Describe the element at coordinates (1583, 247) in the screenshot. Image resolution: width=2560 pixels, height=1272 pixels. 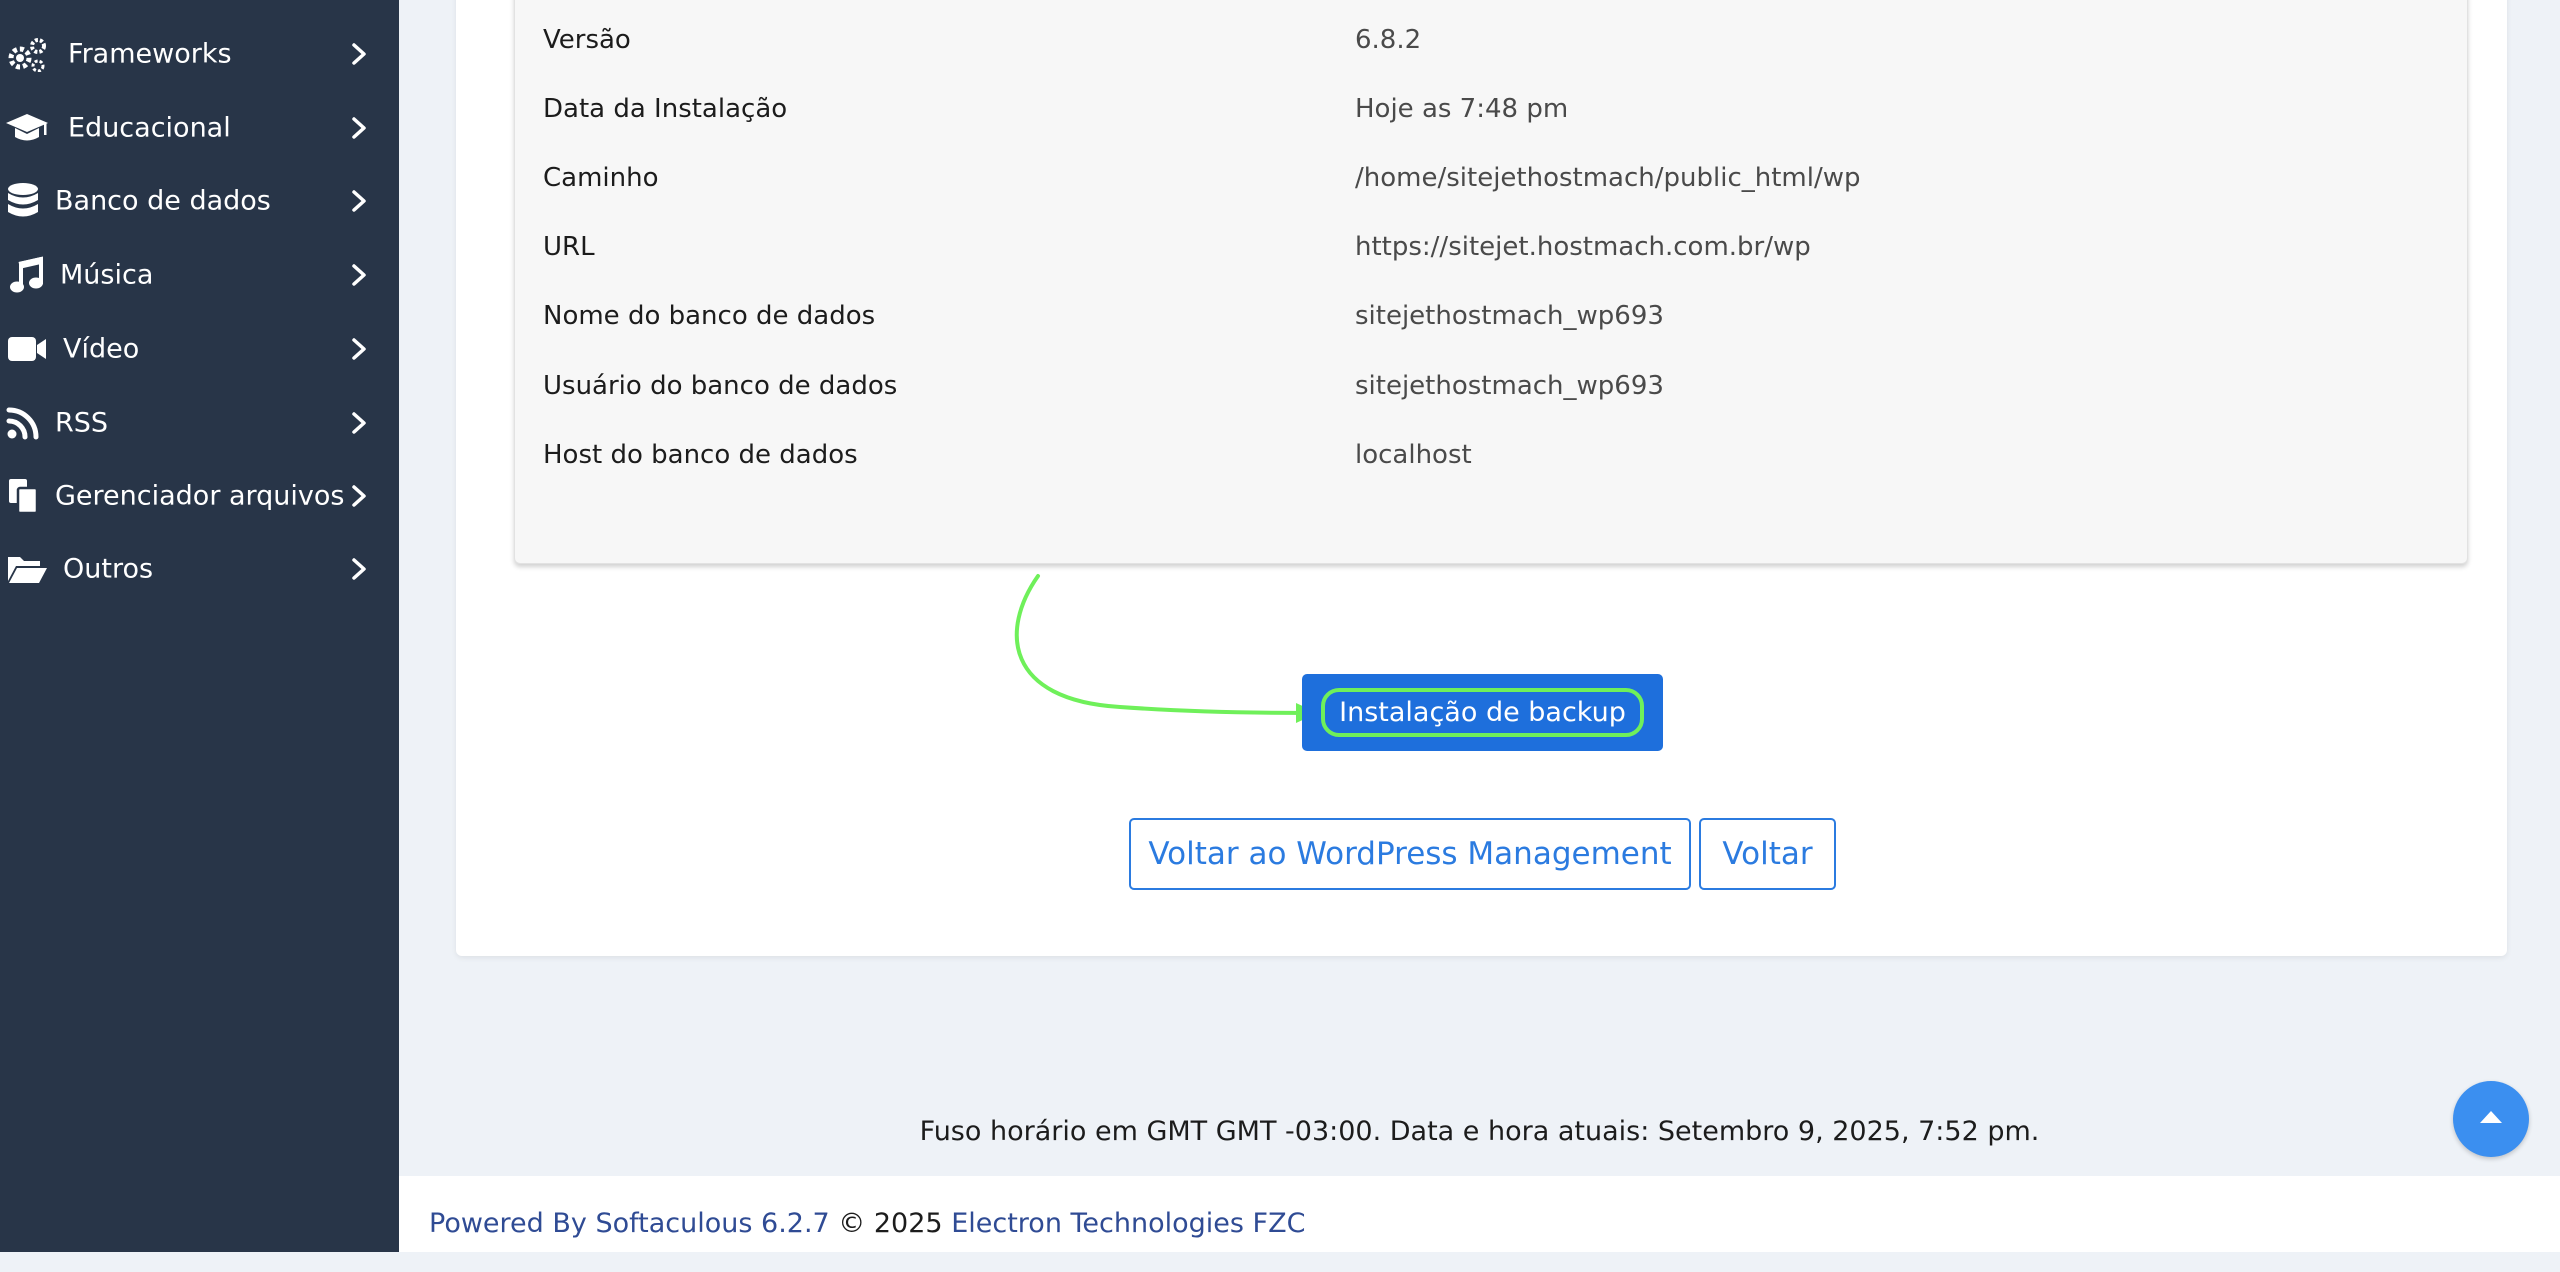
I see `detail-value: https://sitejet.hostmach.com.br/wp` at that location.